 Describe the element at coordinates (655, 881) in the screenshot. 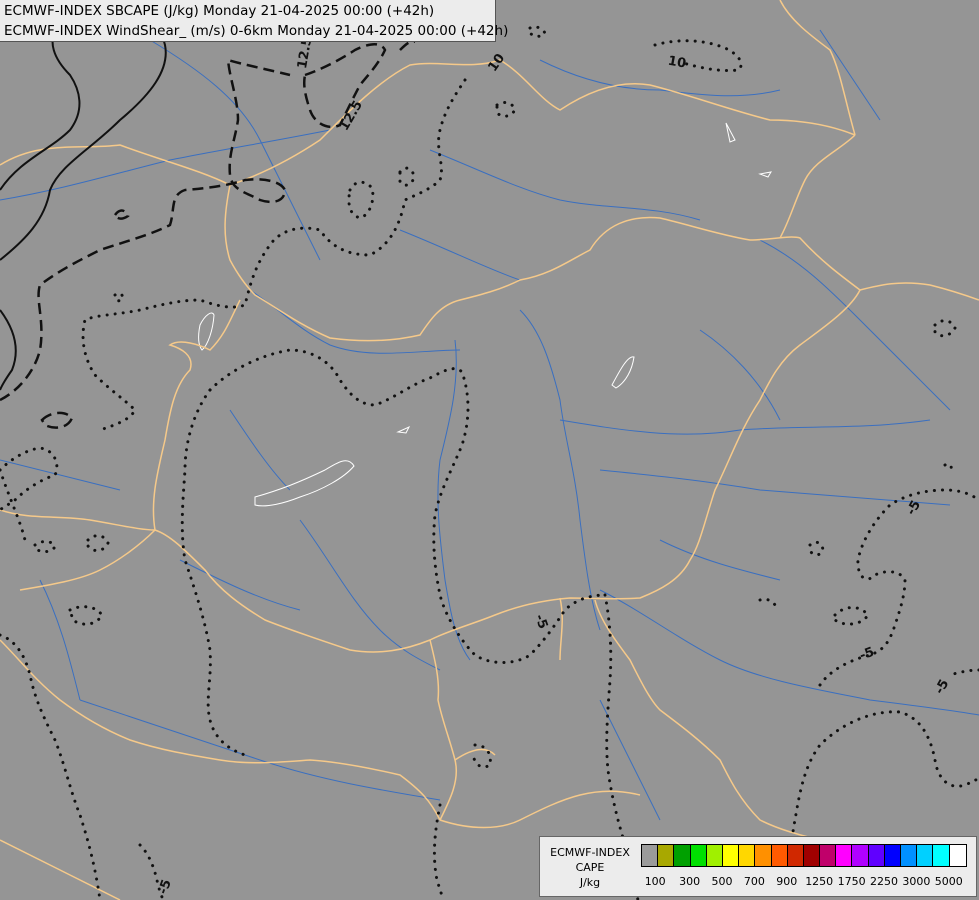

I see `legend-tick-label: 100` at that location.